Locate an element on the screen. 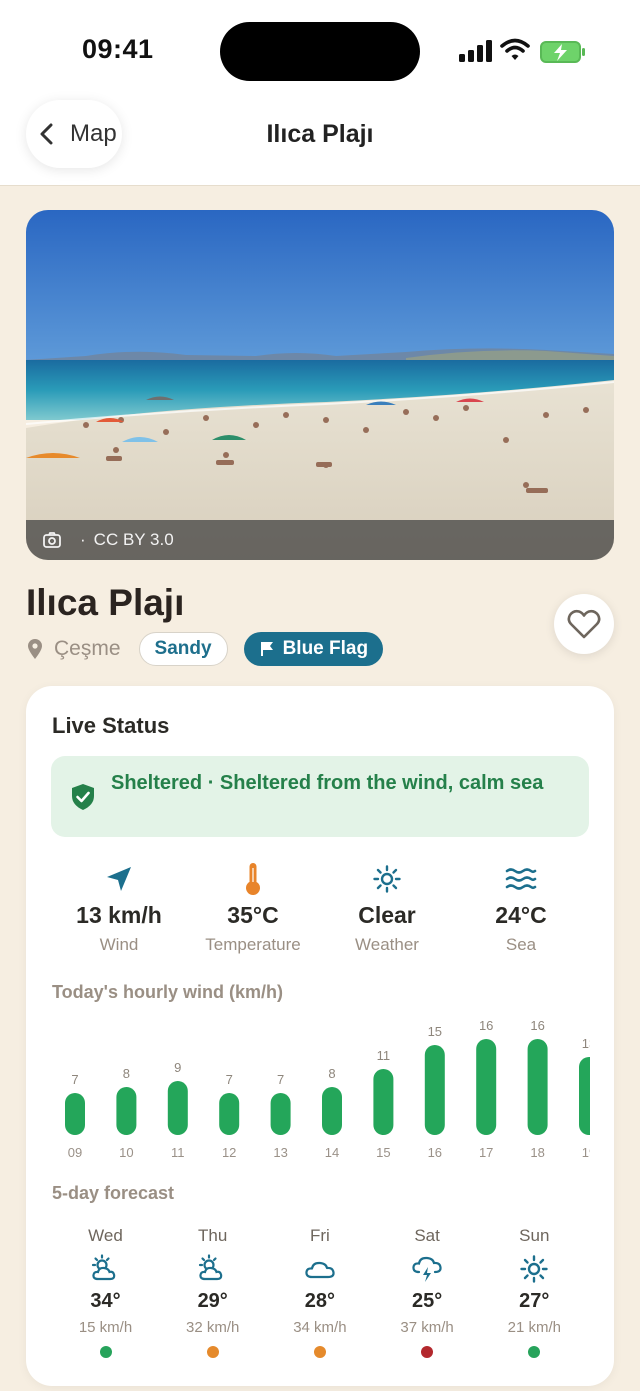 The image size is (640, 1391). weather-value: Clear is located at coordinates (387, 915).